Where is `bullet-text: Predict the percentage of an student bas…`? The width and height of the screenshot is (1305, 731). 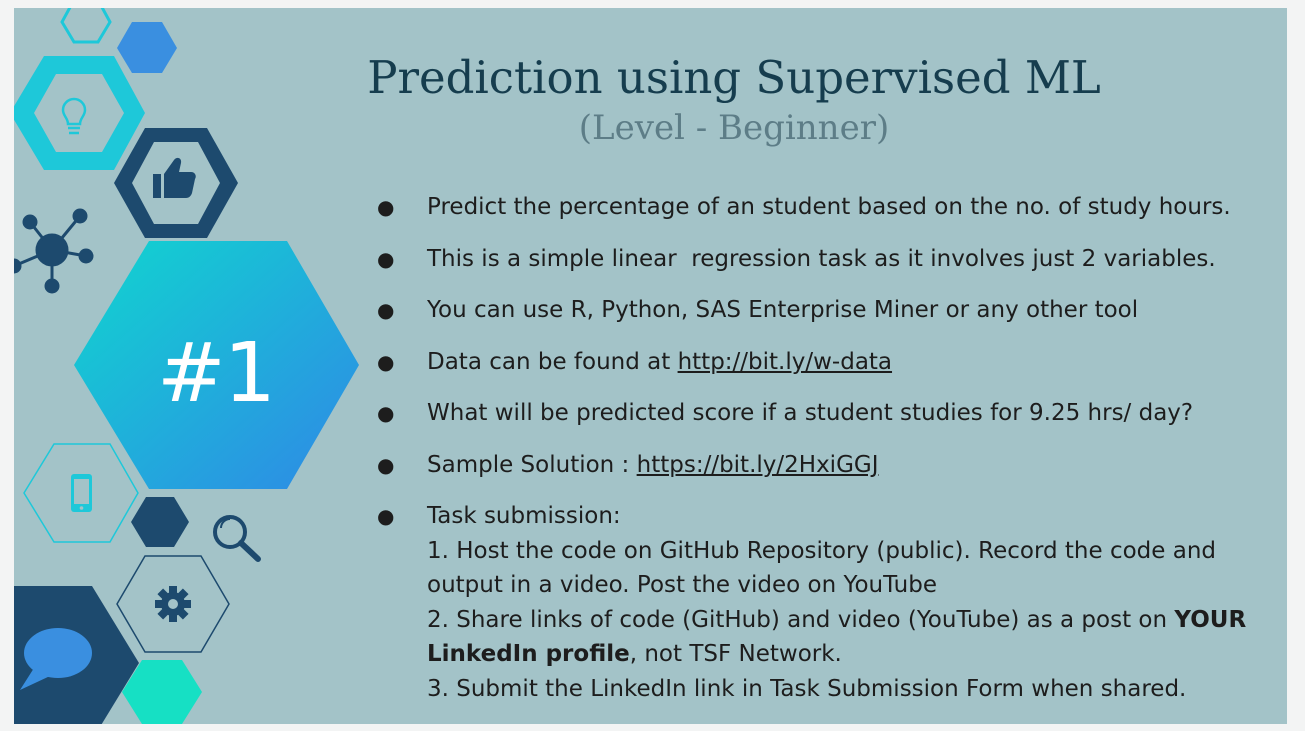
bullet-text: Predict the percentage of an student bas… is located at coordinates (829, 207).